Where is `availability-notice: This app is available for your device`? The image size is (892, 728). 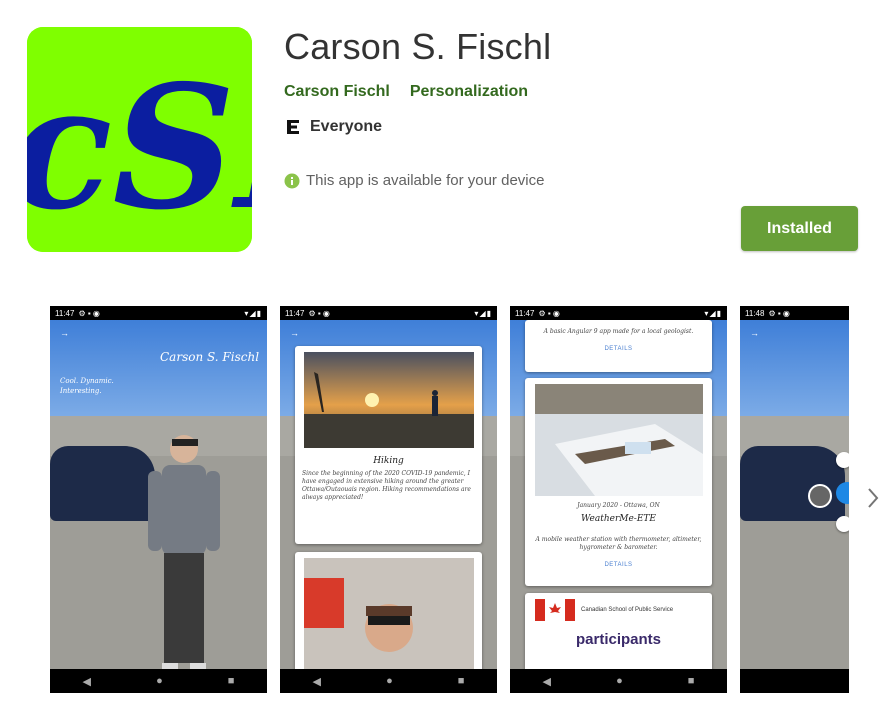
availability-notice: This app is available for your device is located at coordinates (414, 180).